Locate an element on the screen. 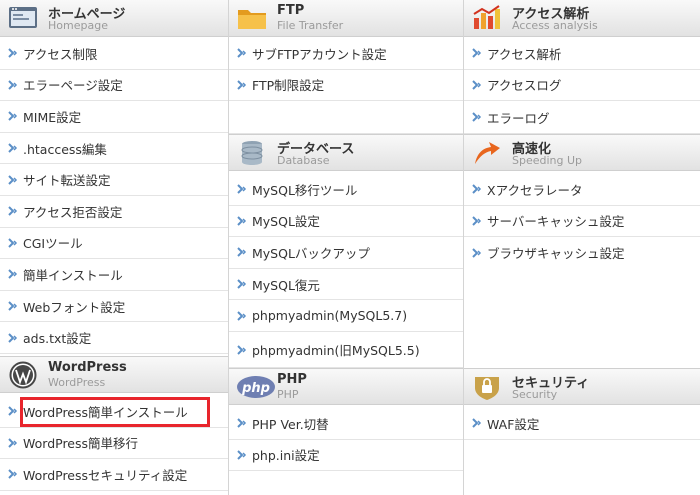 This screenshot has height=495, width=700. menu-item-wordpress-security: WordPressセキュリティ設定 is located at coordinates (114, 475).